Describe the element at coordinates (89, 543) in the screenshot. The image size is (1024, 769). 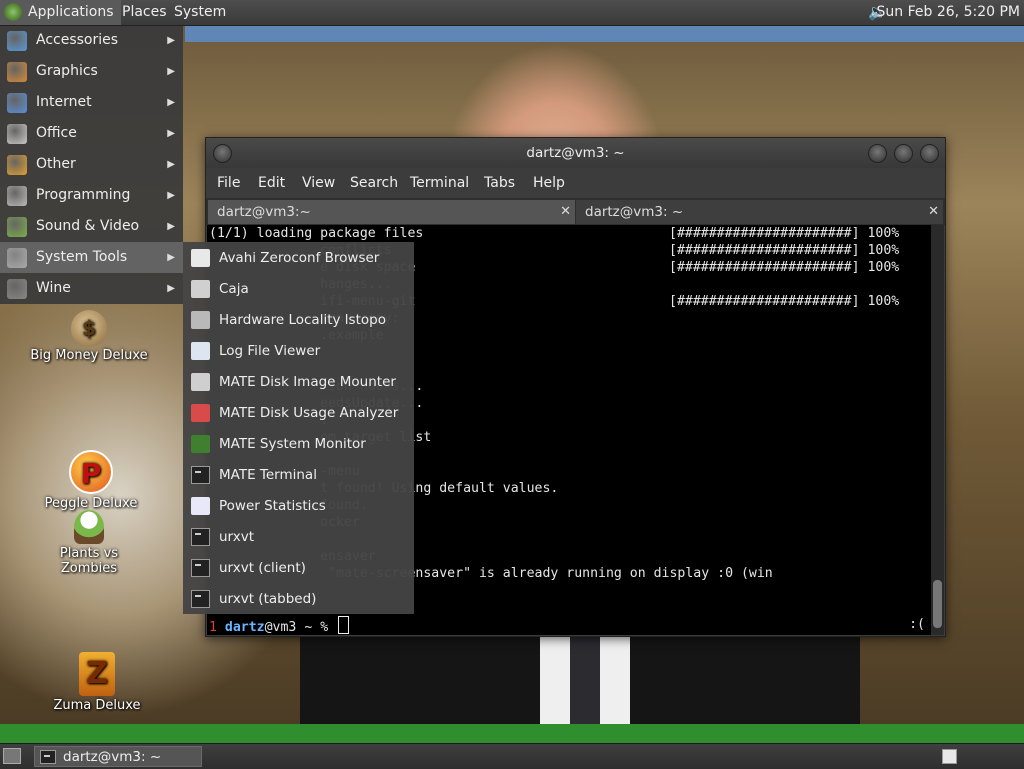
I see `desktop-icon-plants-zombies: Plants vs Zombies` at that location.